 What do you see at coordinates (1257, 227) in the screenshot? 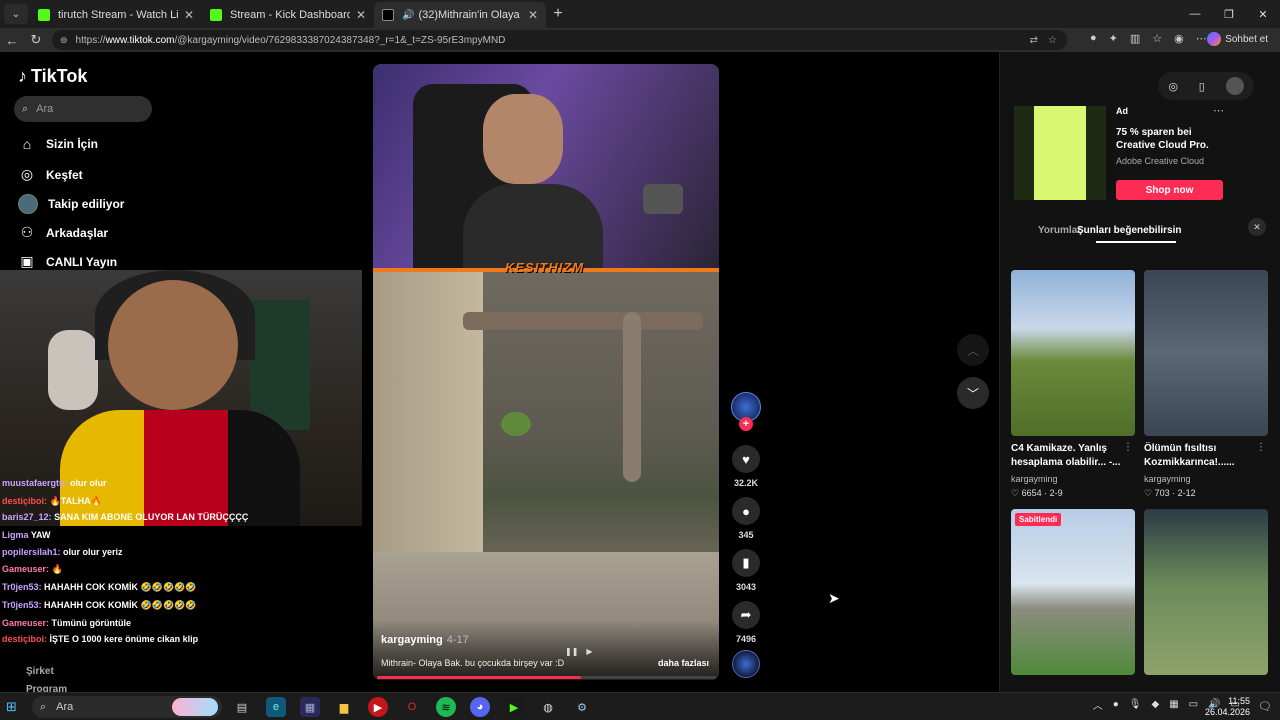
I see `close-panel-button: ✕` at bounding box center [1257, 227].